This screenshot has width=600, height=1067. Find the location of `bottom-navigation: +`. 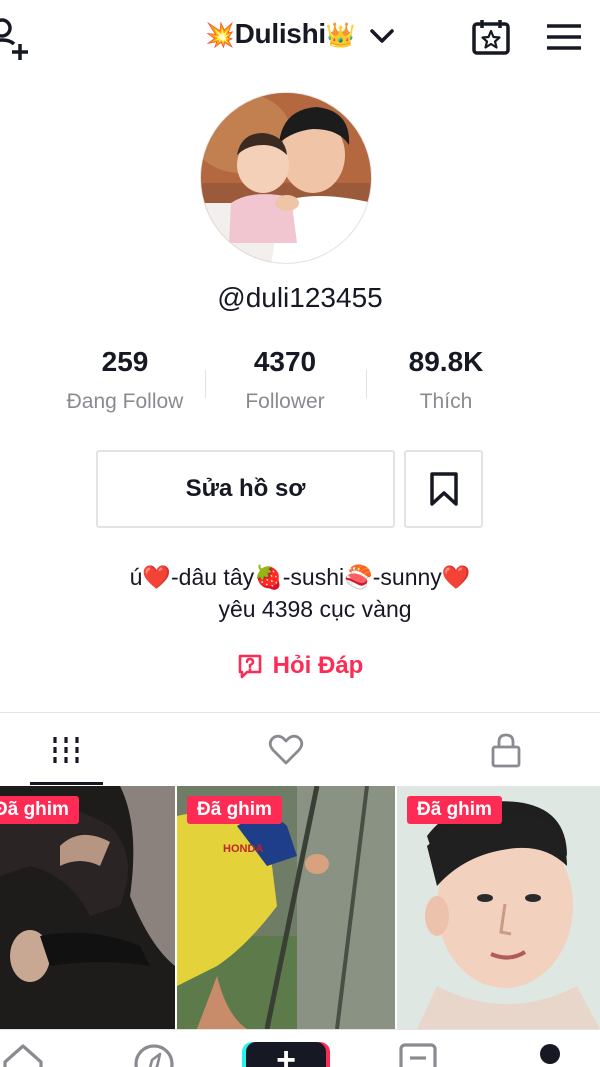

bottom-navigation: + is located at coordinates (300, 1048).